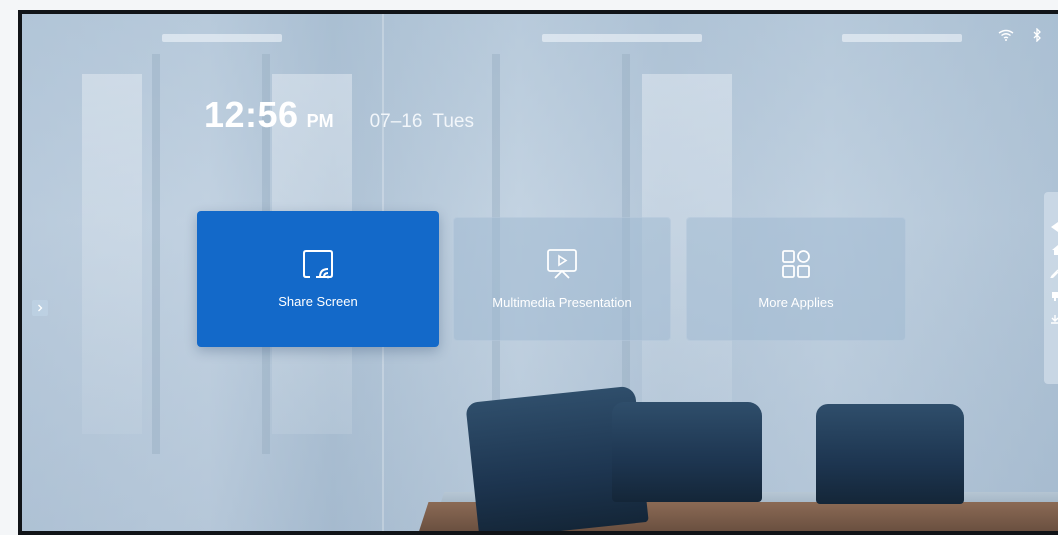  What do you see at coordinates (453, 121) in the screenshot?
I see `clock-weekday: Tues` at bounding box center [453, 121].